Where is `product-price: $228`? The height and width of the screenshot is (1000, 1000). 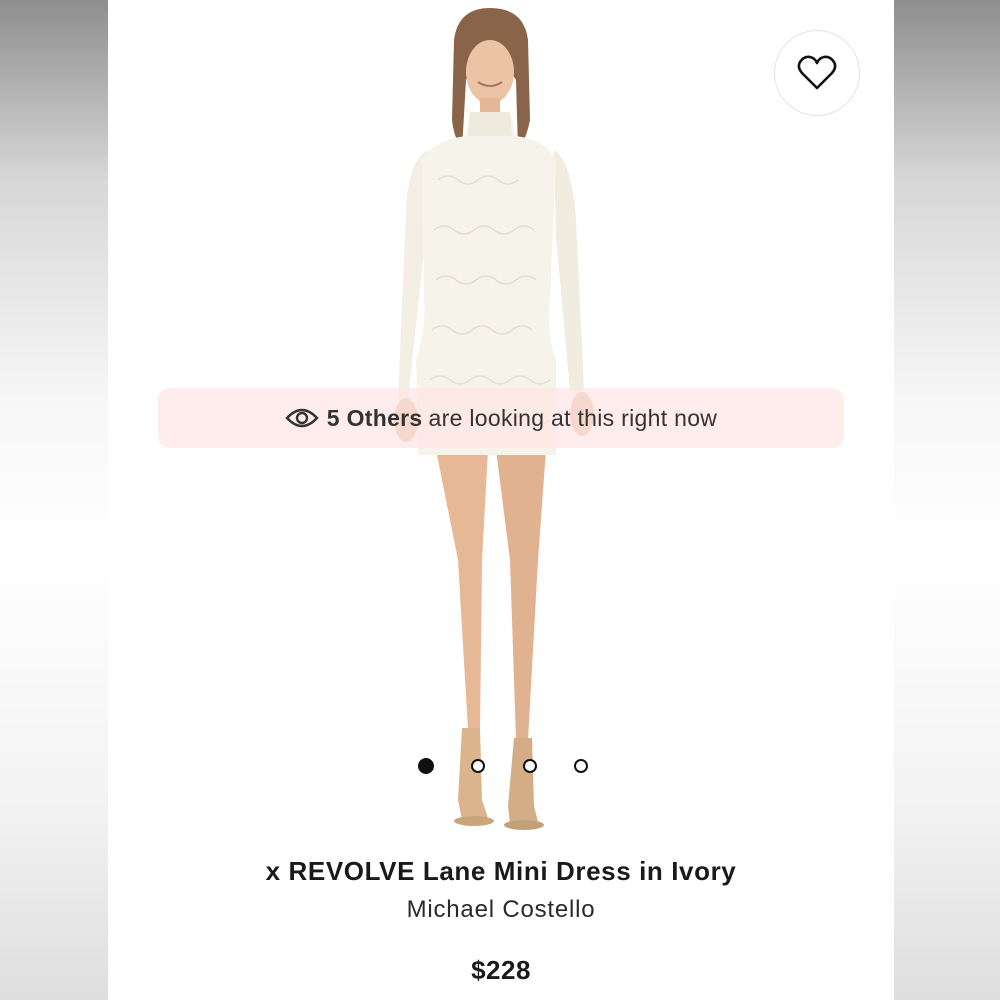 product-price: $228 is located at coordinates (501, 970).